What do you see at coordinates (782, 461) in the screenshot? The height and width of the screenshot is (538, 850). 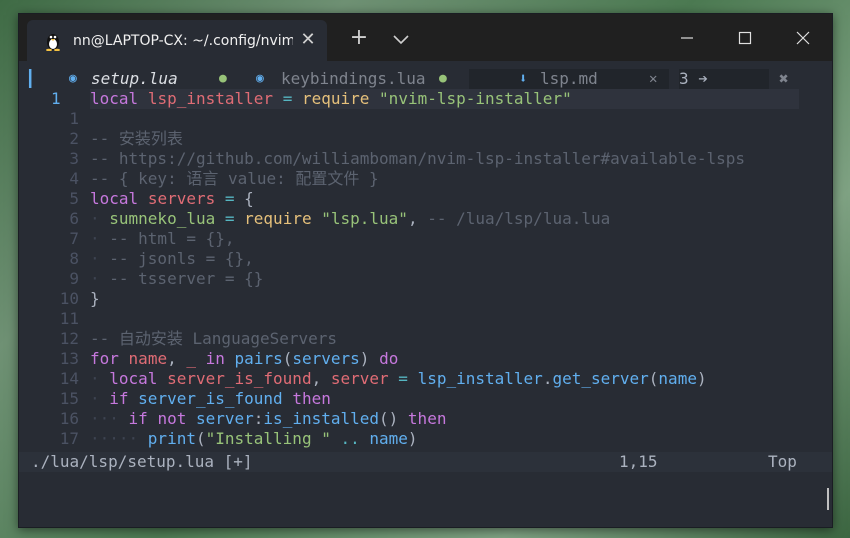 I see `scroll-position: Top` at bounding box center [782, 461].